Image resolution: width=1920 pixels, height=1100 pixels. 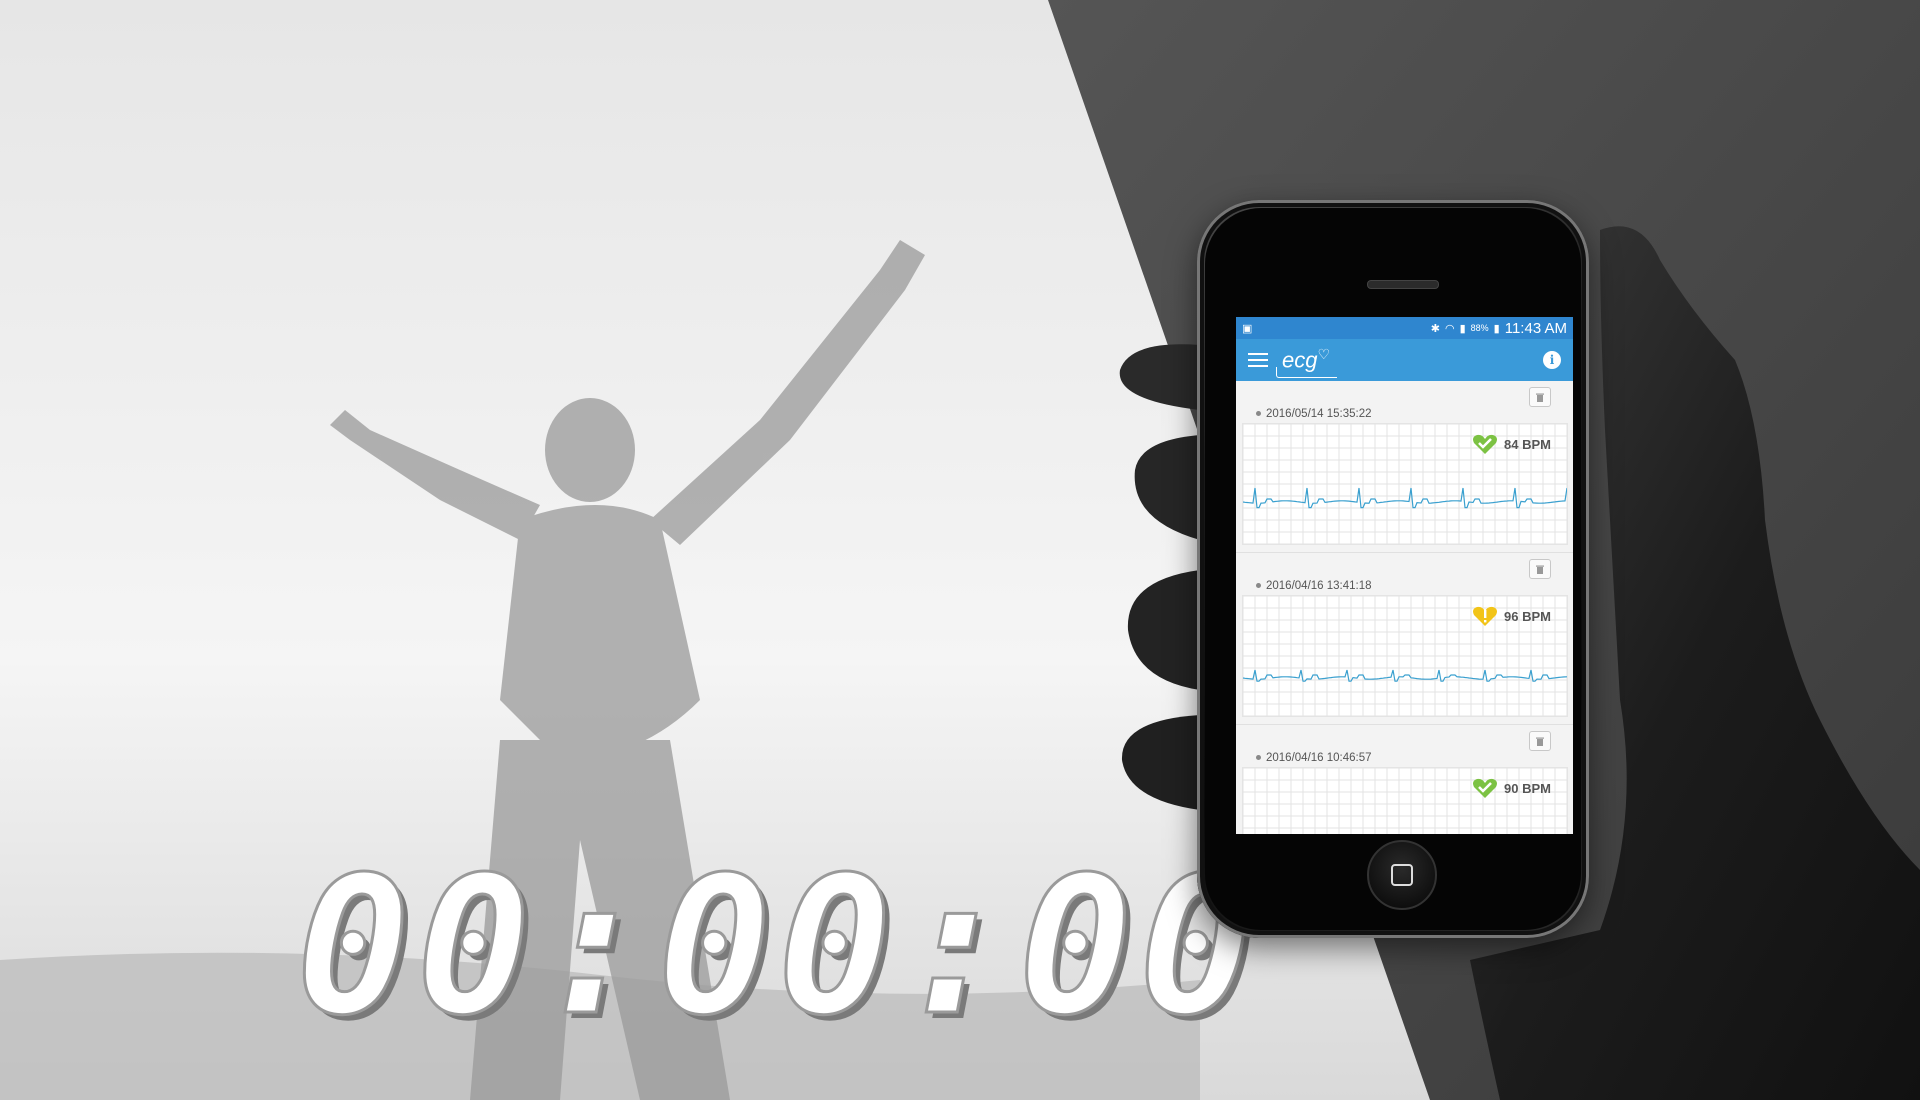 I want to click on info-icon: i, so click(x=1552, y=360).